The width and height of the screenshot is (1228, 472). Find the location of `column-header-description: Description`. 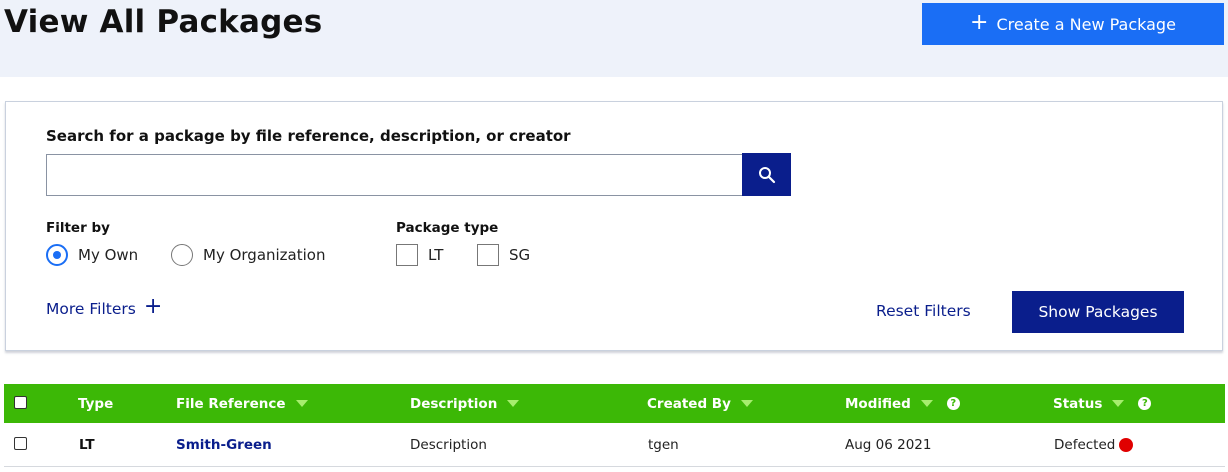

column-header-description: Description is located at coordinates (465, 403).